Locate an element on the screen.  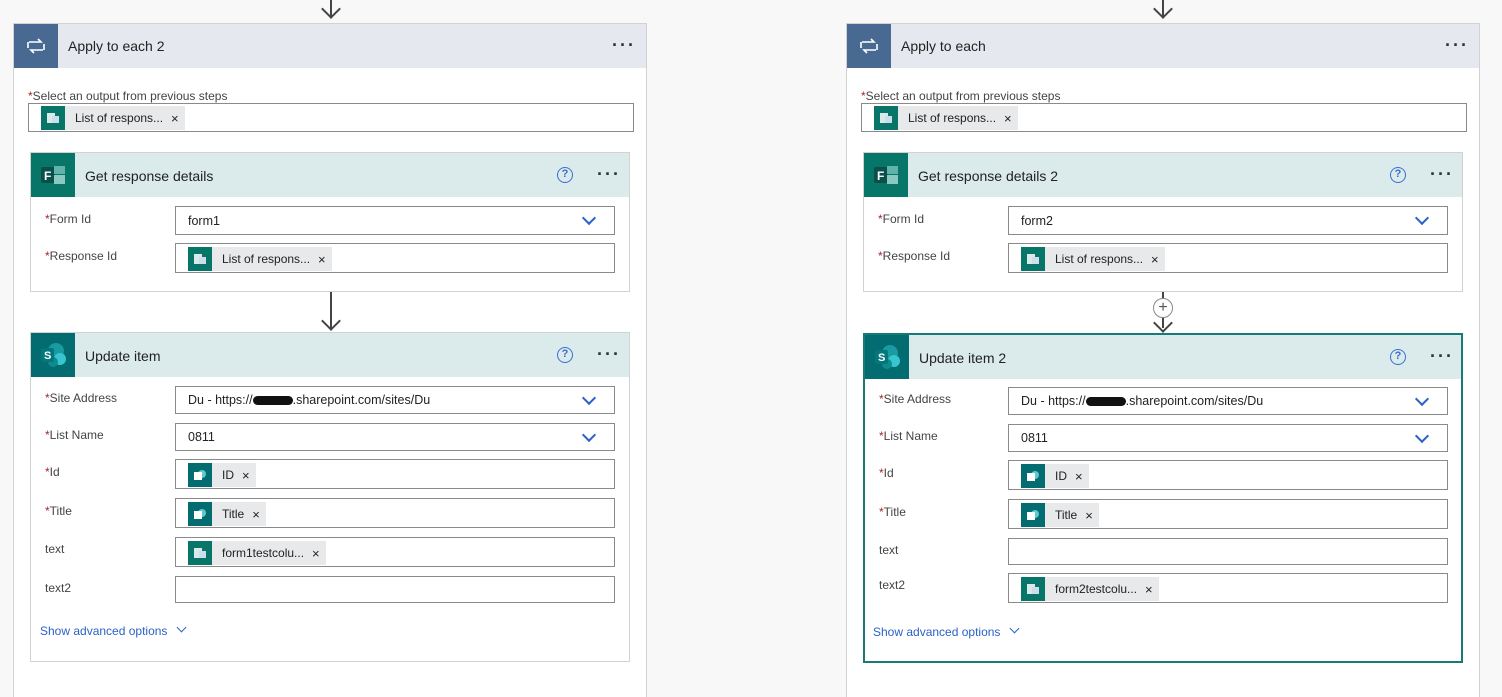
dynamic-token: form2testcolu... × is located at coordinates (1090, 589).